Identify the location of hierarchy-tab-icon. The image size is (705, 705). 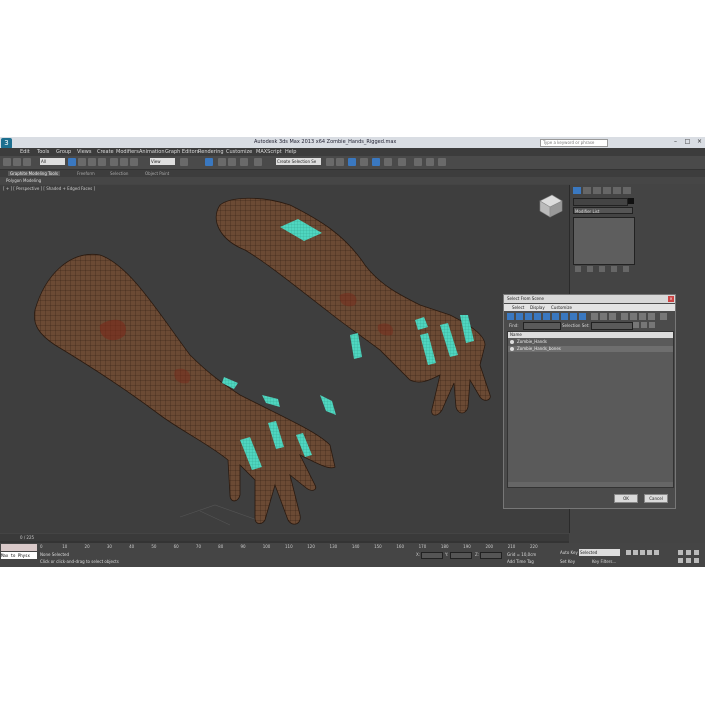
(597, 190).